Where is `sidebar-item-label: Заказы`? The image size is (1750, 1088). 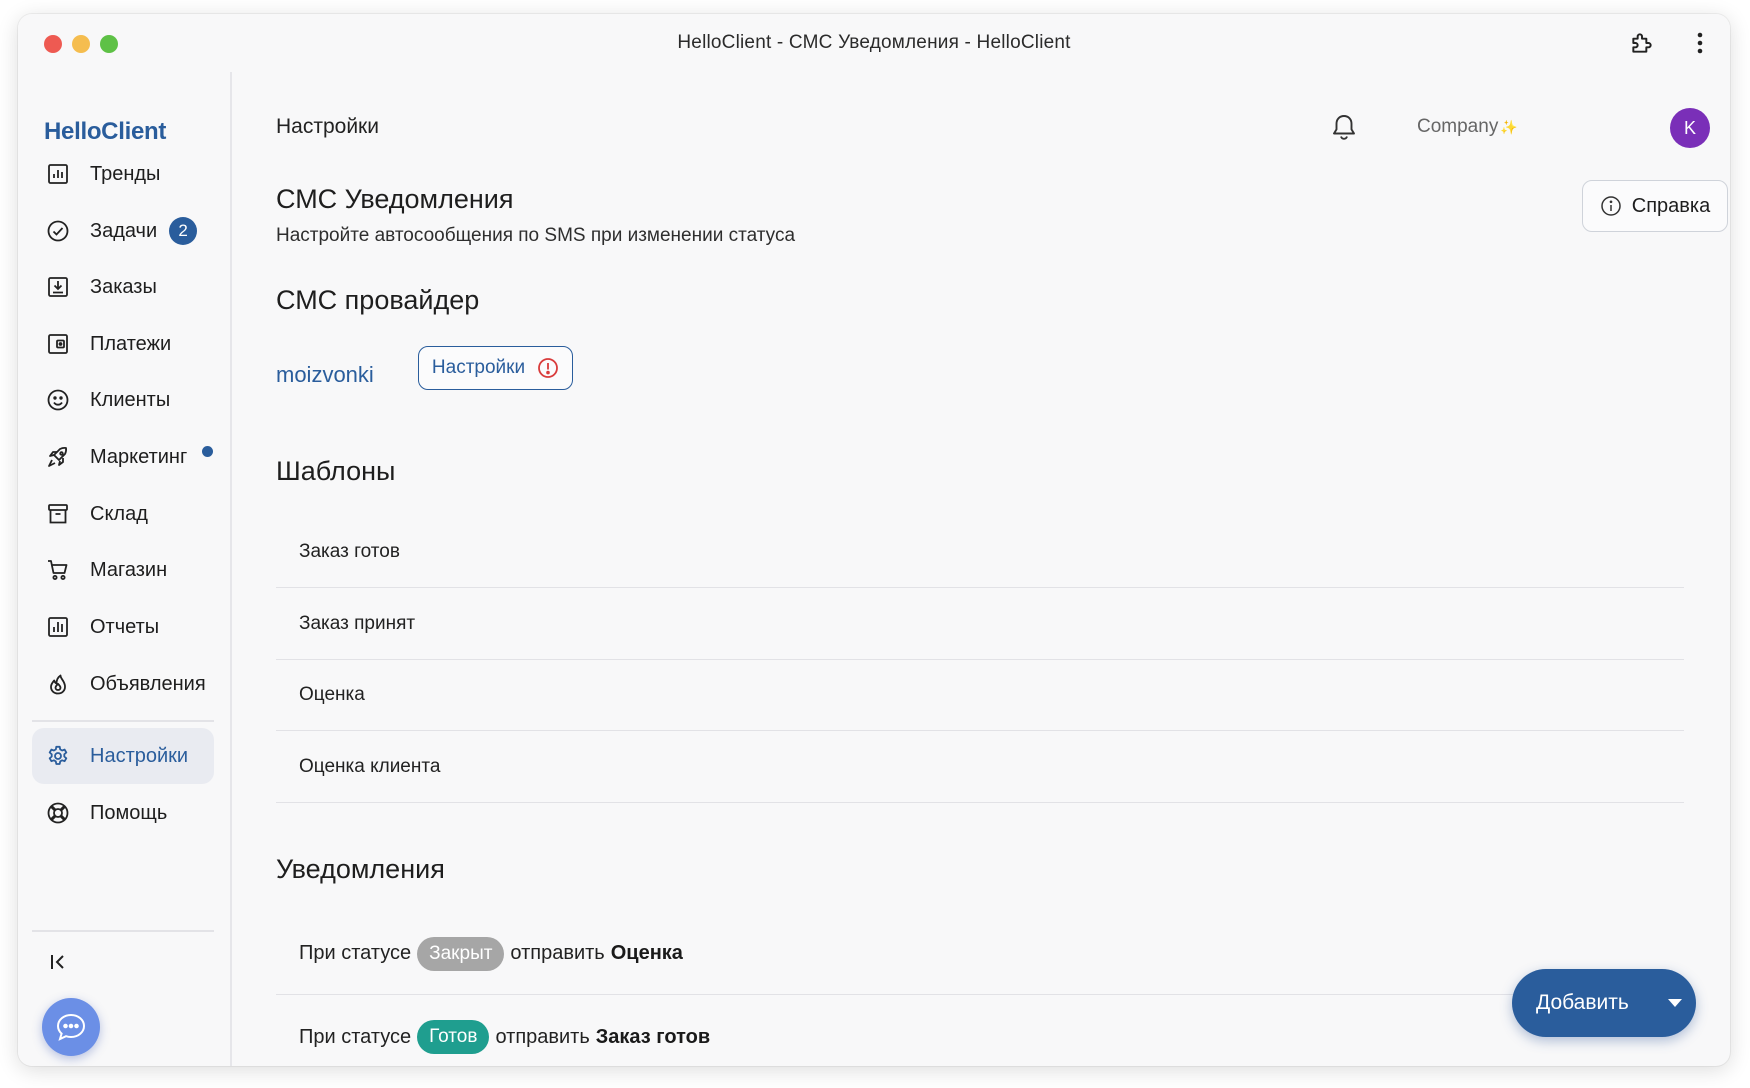 sidebar-item-label: Заказы is located at coordinates (123, 286).